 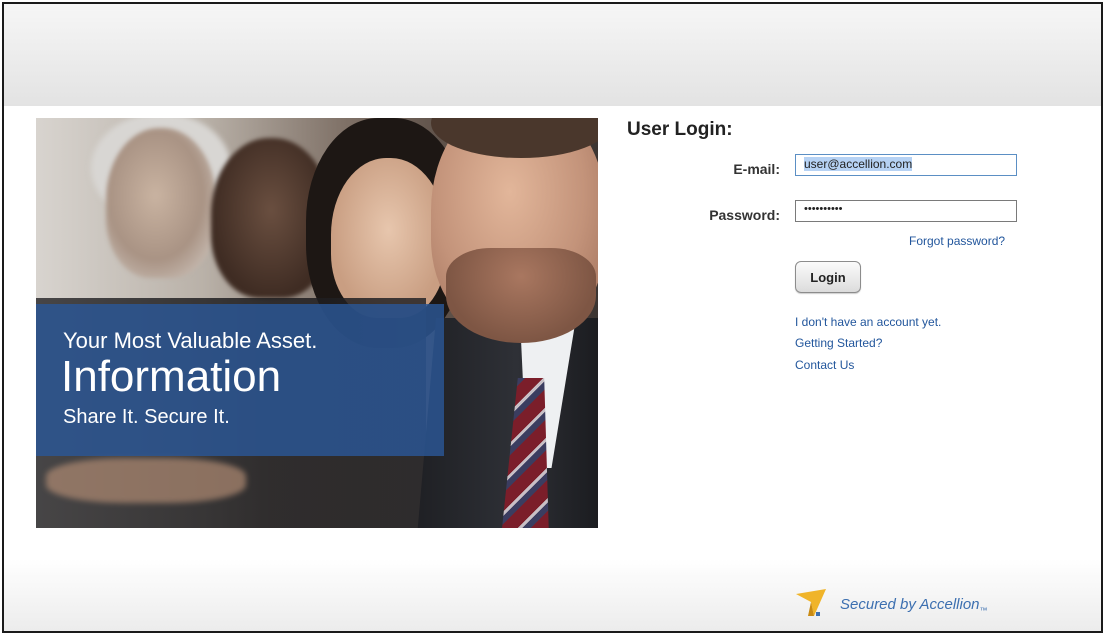 I want to click on person-4-beard, so click(x=521, y=295).